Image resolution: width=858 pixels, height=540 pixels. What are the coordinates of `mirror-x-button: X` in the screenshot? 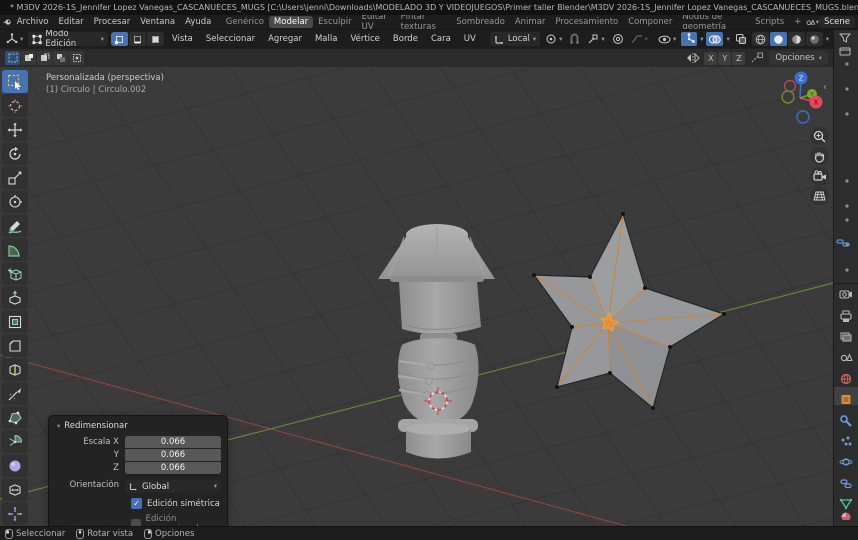 It's located at (711, 58).